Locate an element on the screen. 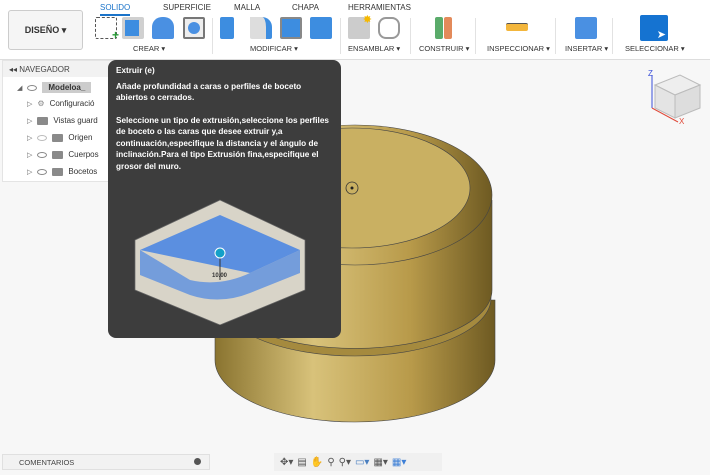 The image size is (710, 475). orbit-icon: ✥▾ is located at coordinates (286, 462).